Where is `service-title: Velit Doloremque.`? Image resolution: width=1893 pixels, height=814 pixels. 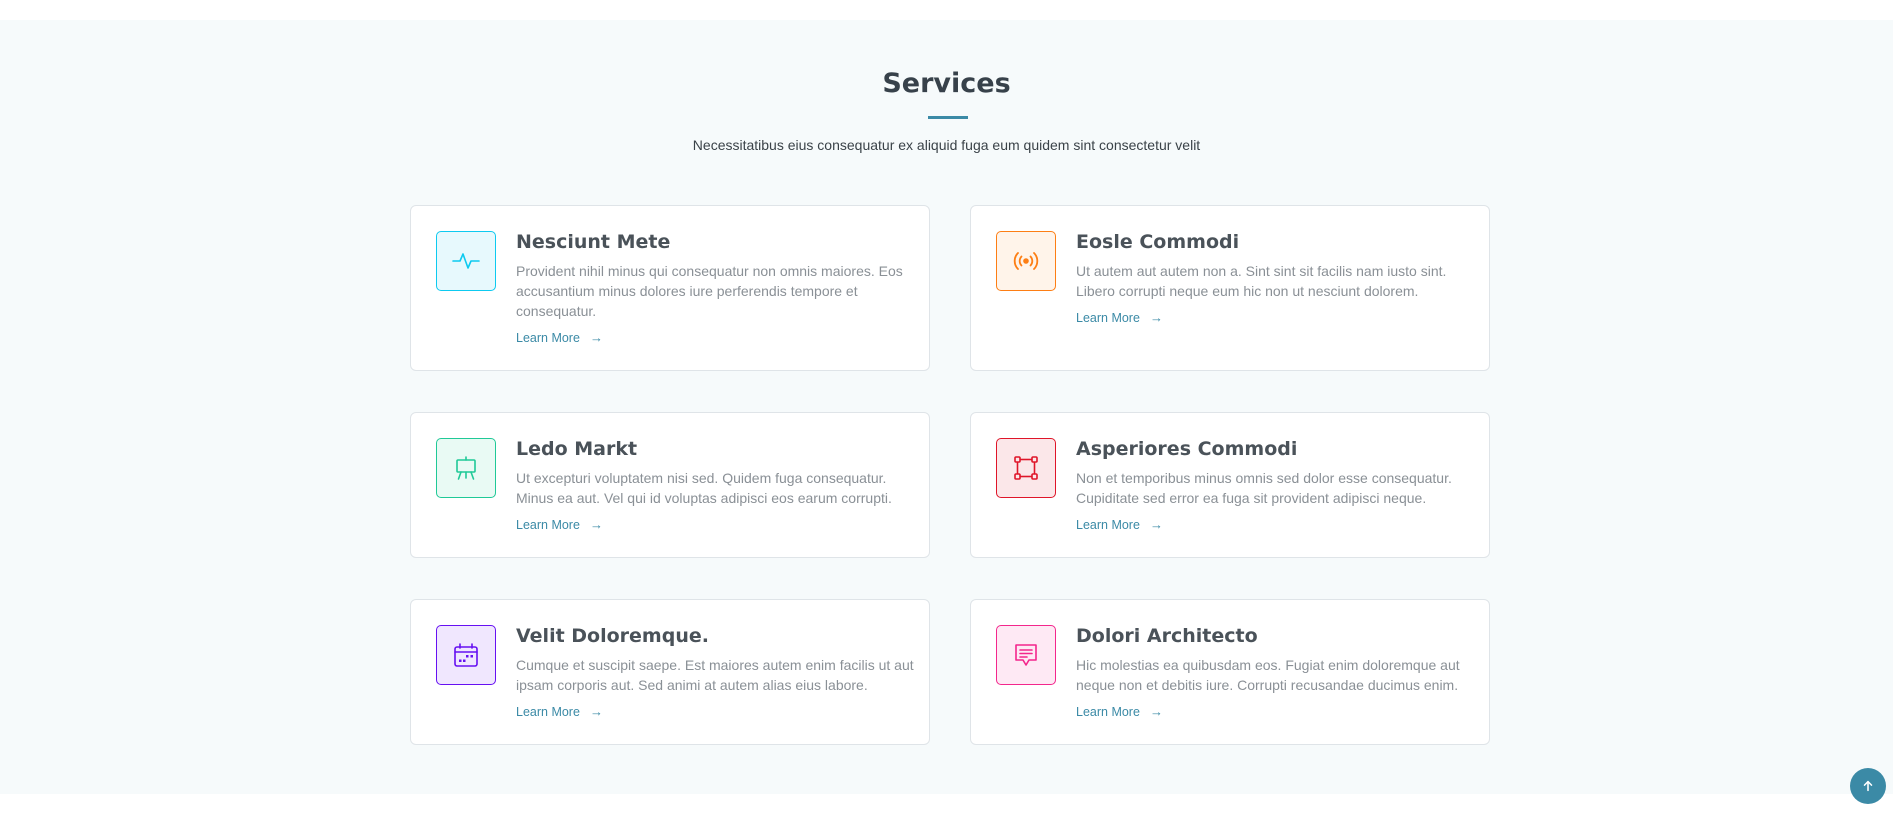 service-title: Velit Doloremque. is located at coordinates (612, 636).